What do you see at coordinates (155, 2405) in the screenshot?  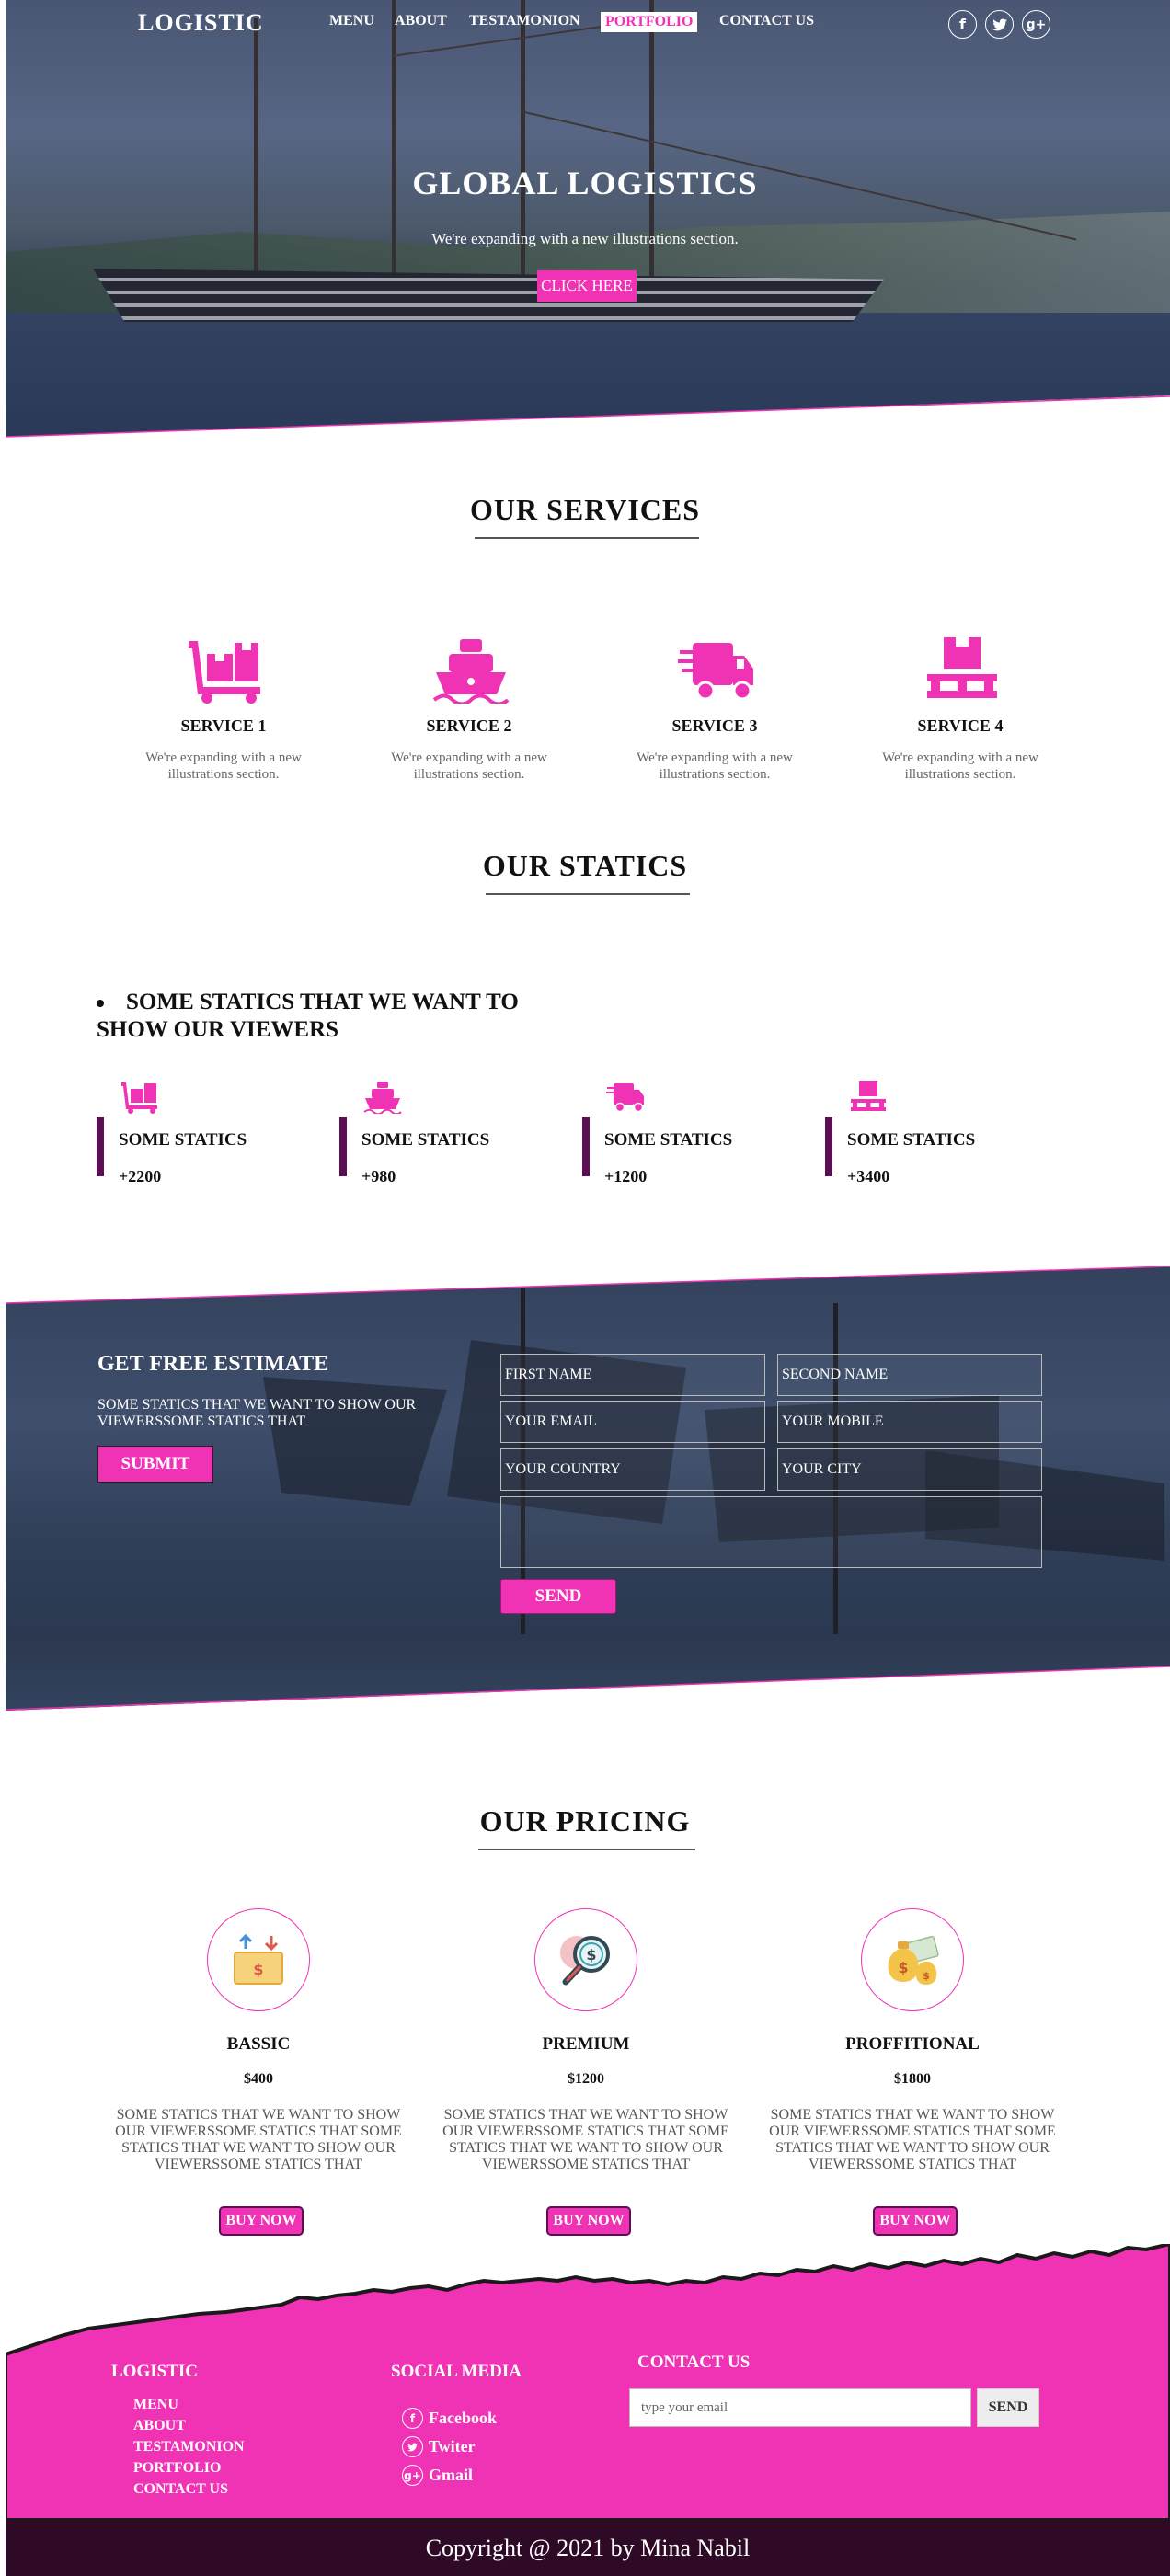 I see `footer-link-menu: MENU` at bounding box center [155, 2405].